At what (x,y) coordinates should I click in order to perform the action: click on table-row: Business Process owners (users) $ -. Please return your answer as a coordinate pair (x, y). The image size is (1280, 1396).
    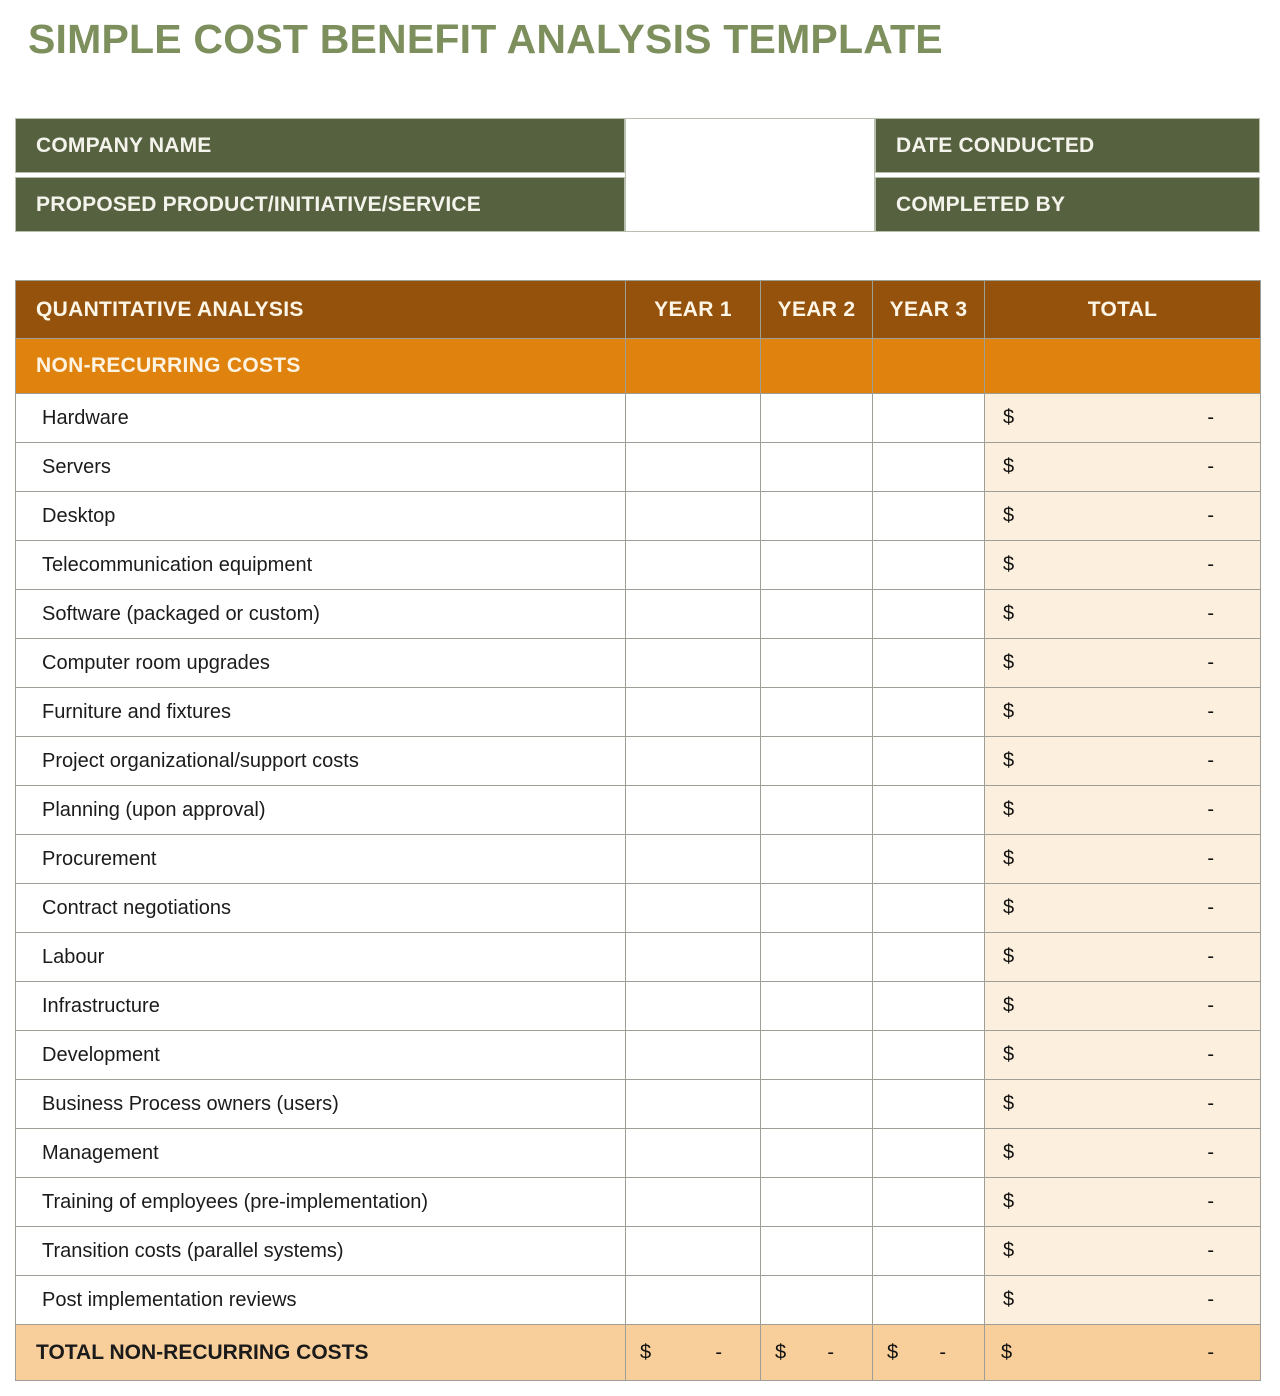
    Looking at the image, I should click on (638, 1104).